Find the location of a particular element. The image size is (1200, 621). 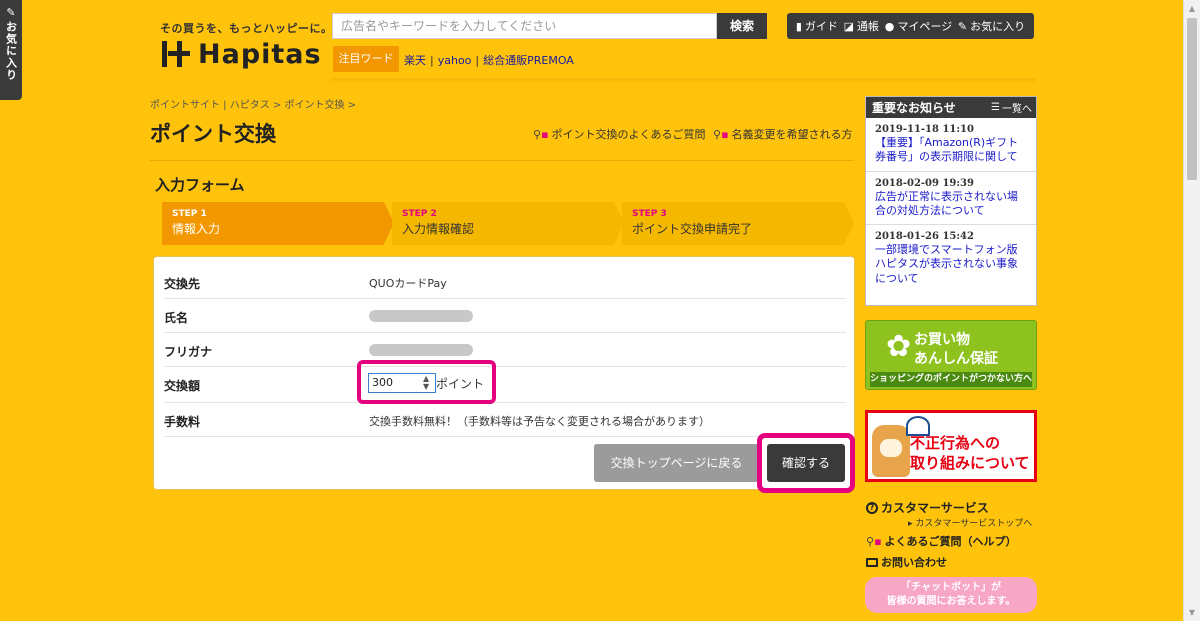

favorites-side-tab-label: お気に入り is located at coordinates (11, 51).